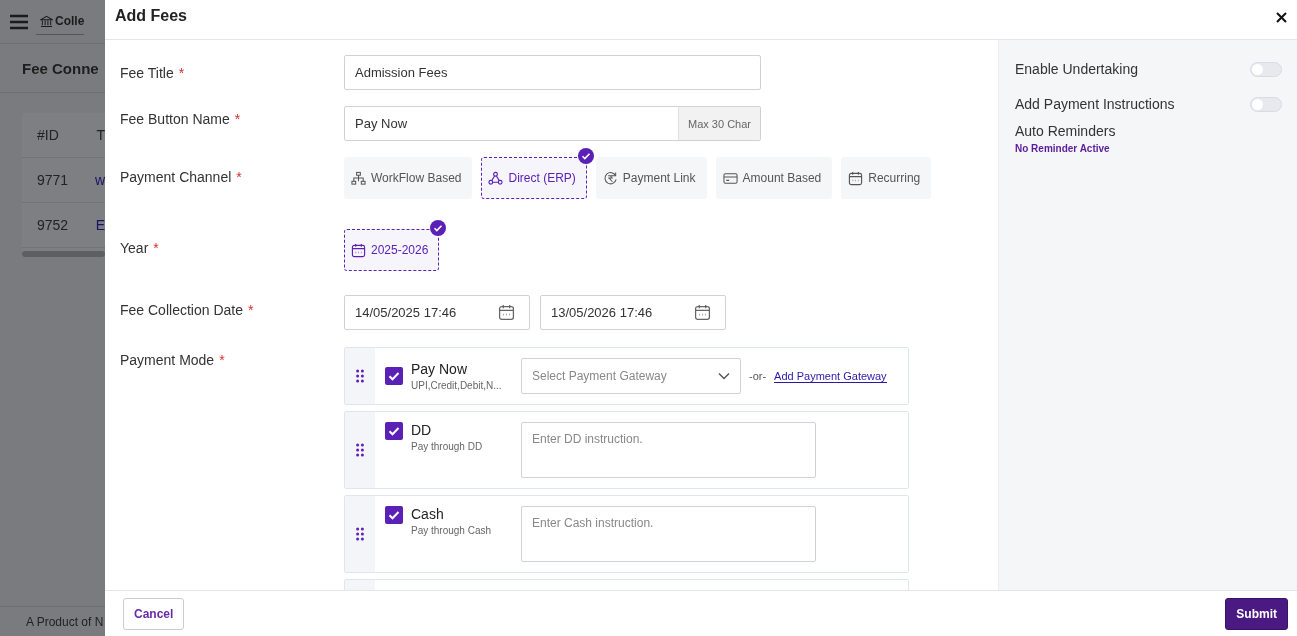  What do you see at coordinates (610, 178) in the screenshot?
I see `rupee-refresh-icon` at bounding box center [610, 178].